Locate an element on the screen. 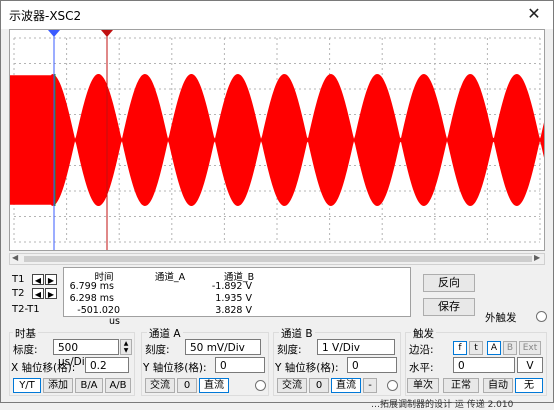 The height and width of the screenshot is (410, 554). timebase-spinner: ▲ ▼ is located at coordinates (126, 347).